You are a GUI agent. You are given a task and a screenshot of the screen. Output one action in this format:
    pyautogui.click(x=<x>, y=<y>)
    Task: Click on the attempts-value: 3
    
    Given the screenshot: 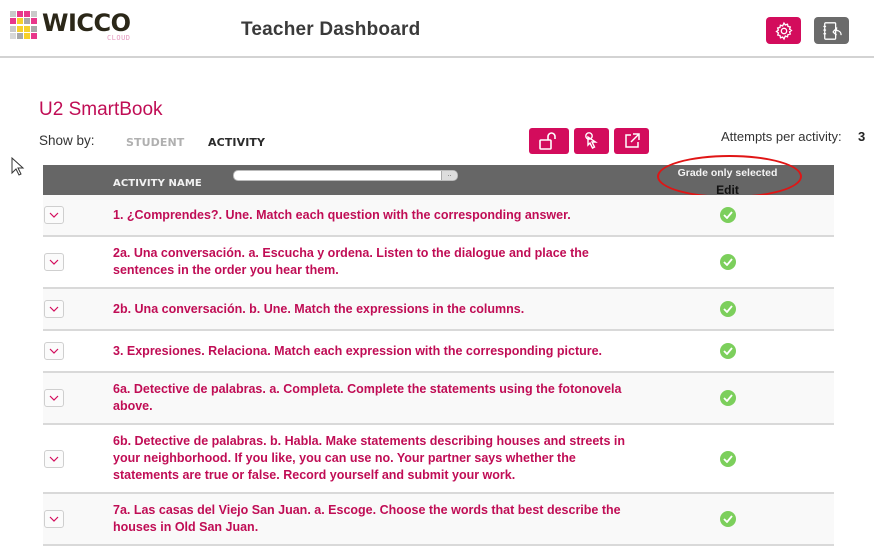 What is the action you would take?
    pyautogui.click(x=862, y=136)
    